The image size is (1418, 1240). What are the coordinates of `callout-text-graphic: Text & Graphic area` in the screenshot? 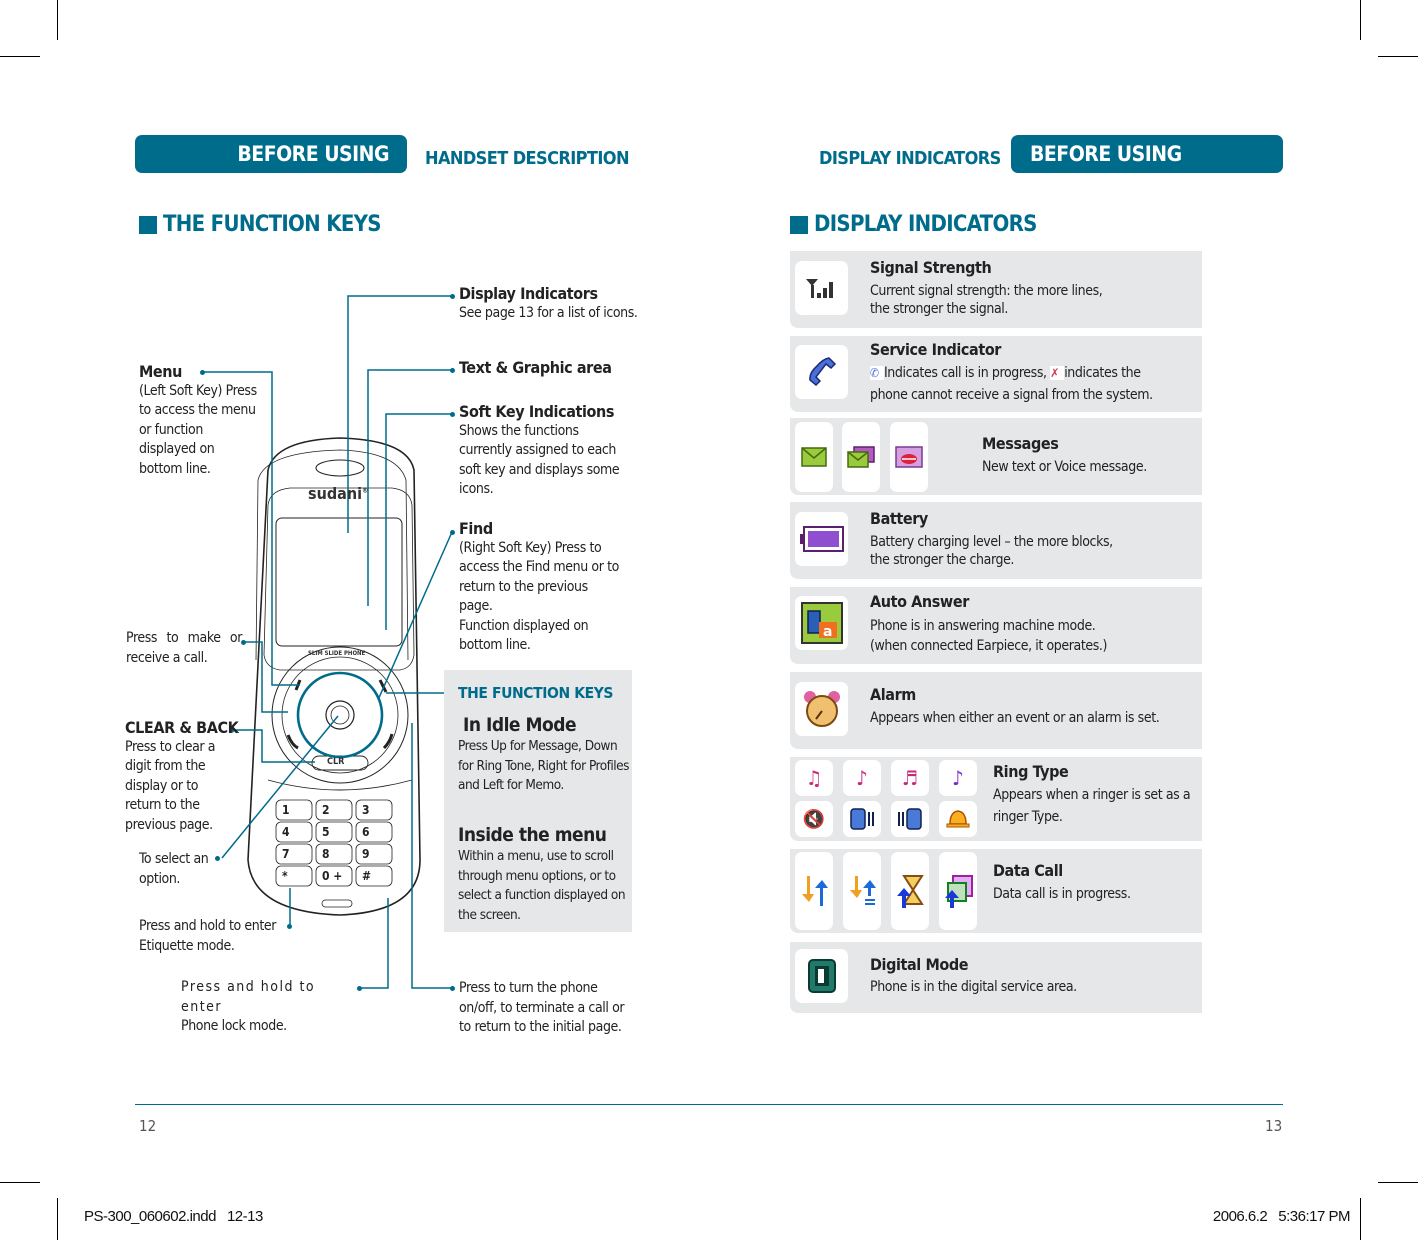 It's located at (535, 367).